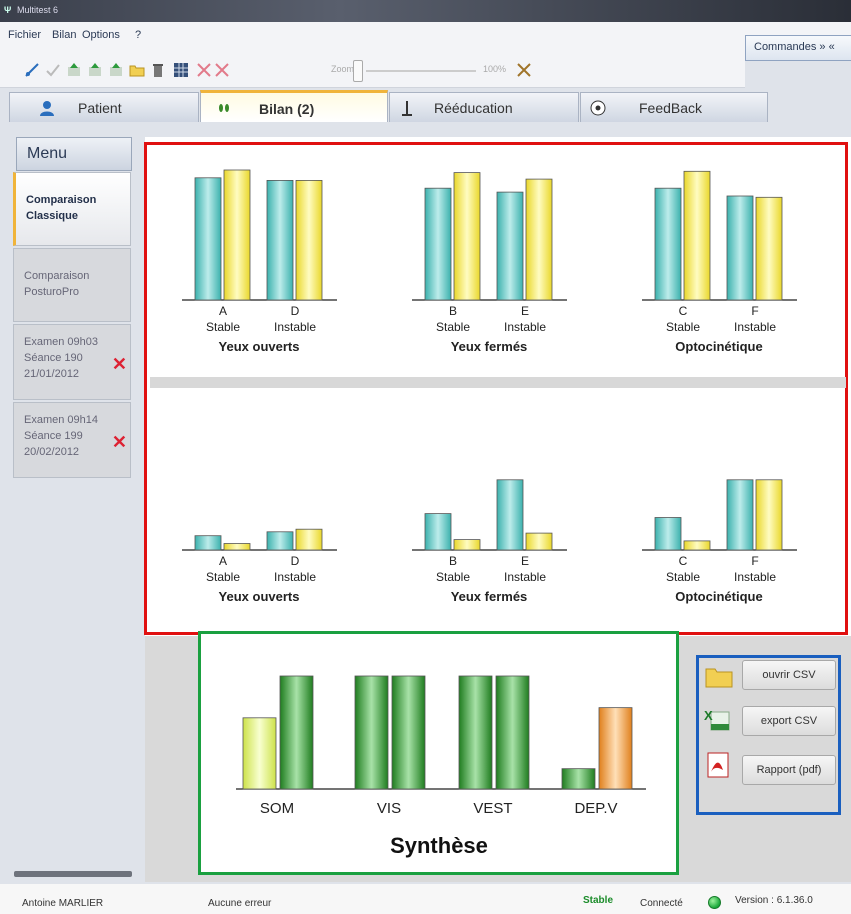 This screenshot has height=914, width=851. I want to click on trash-icon, so click(158, 70).